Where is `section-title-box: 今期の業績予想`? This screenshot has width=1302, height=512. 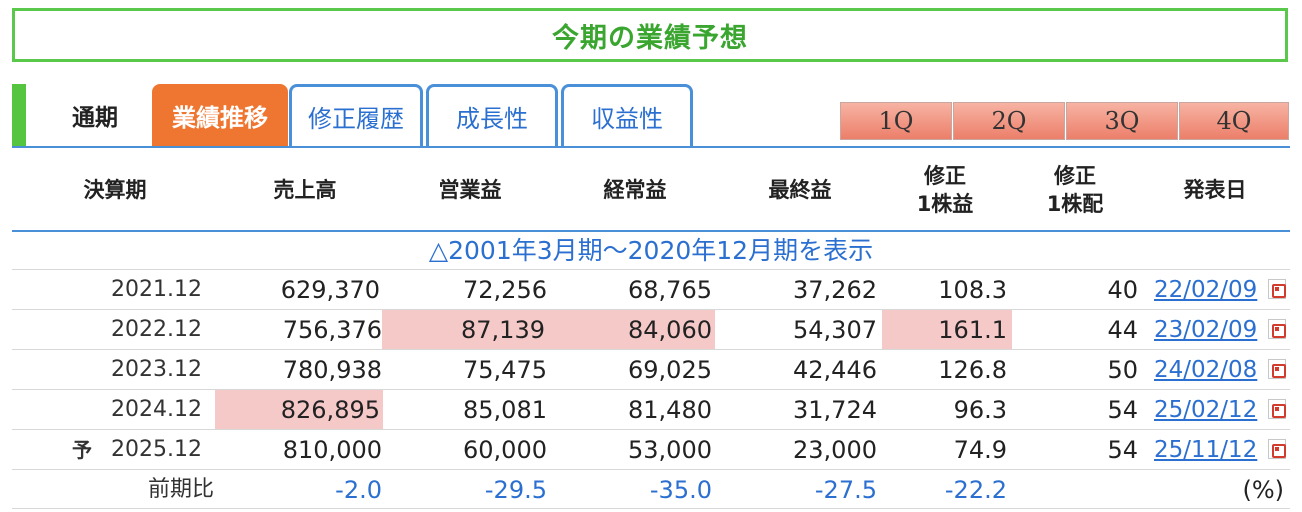 section-title-box: 今期の業績予想 is located at coordinates (650, 35).